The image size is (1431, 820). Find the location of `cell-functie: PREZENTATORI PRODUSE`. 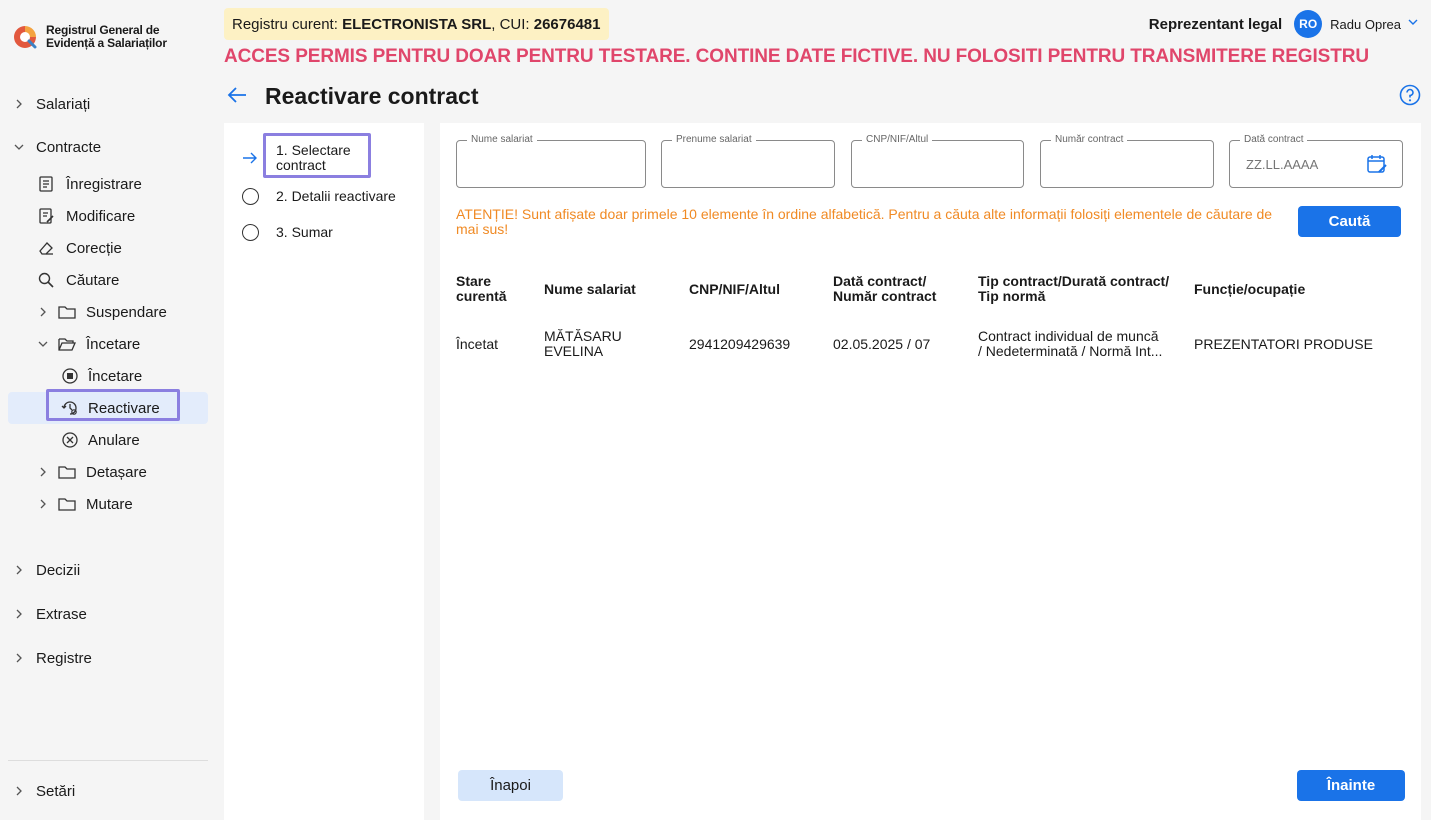

cell-functie: PREZENTATORI PRODUSE is located at coordinates (1283, 343).